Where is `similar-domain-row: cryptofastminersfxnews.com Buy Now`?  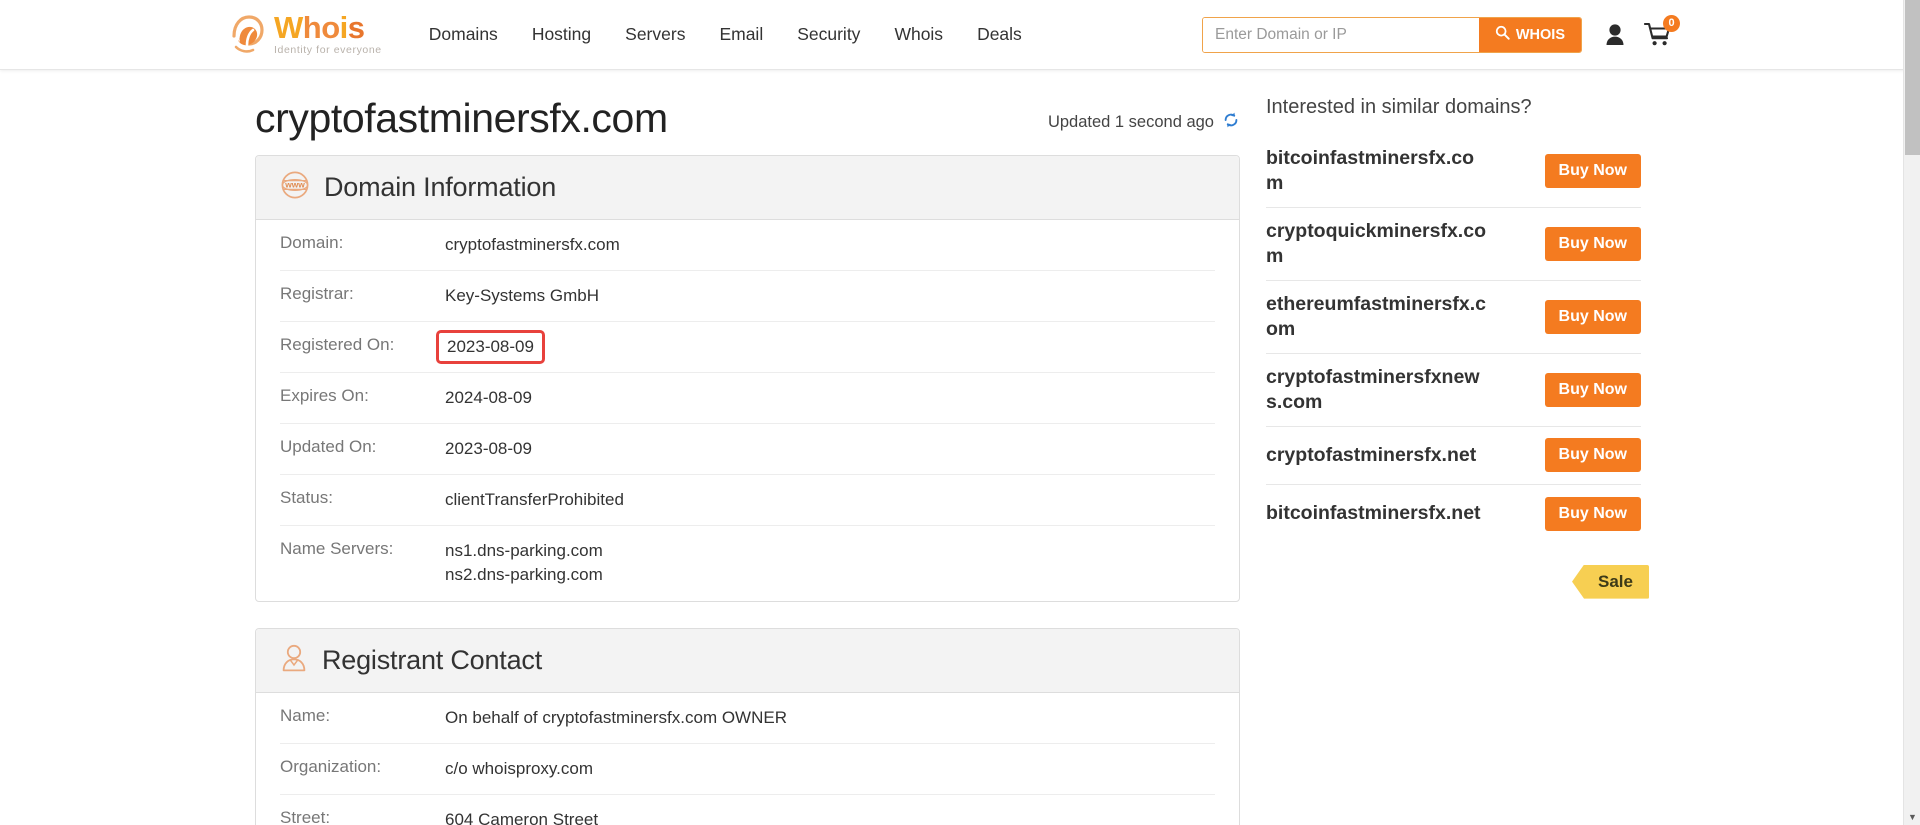
similar-domain-row: cryptofastminersfxnews.com Buy Now is located at coordinates (1453, 390).